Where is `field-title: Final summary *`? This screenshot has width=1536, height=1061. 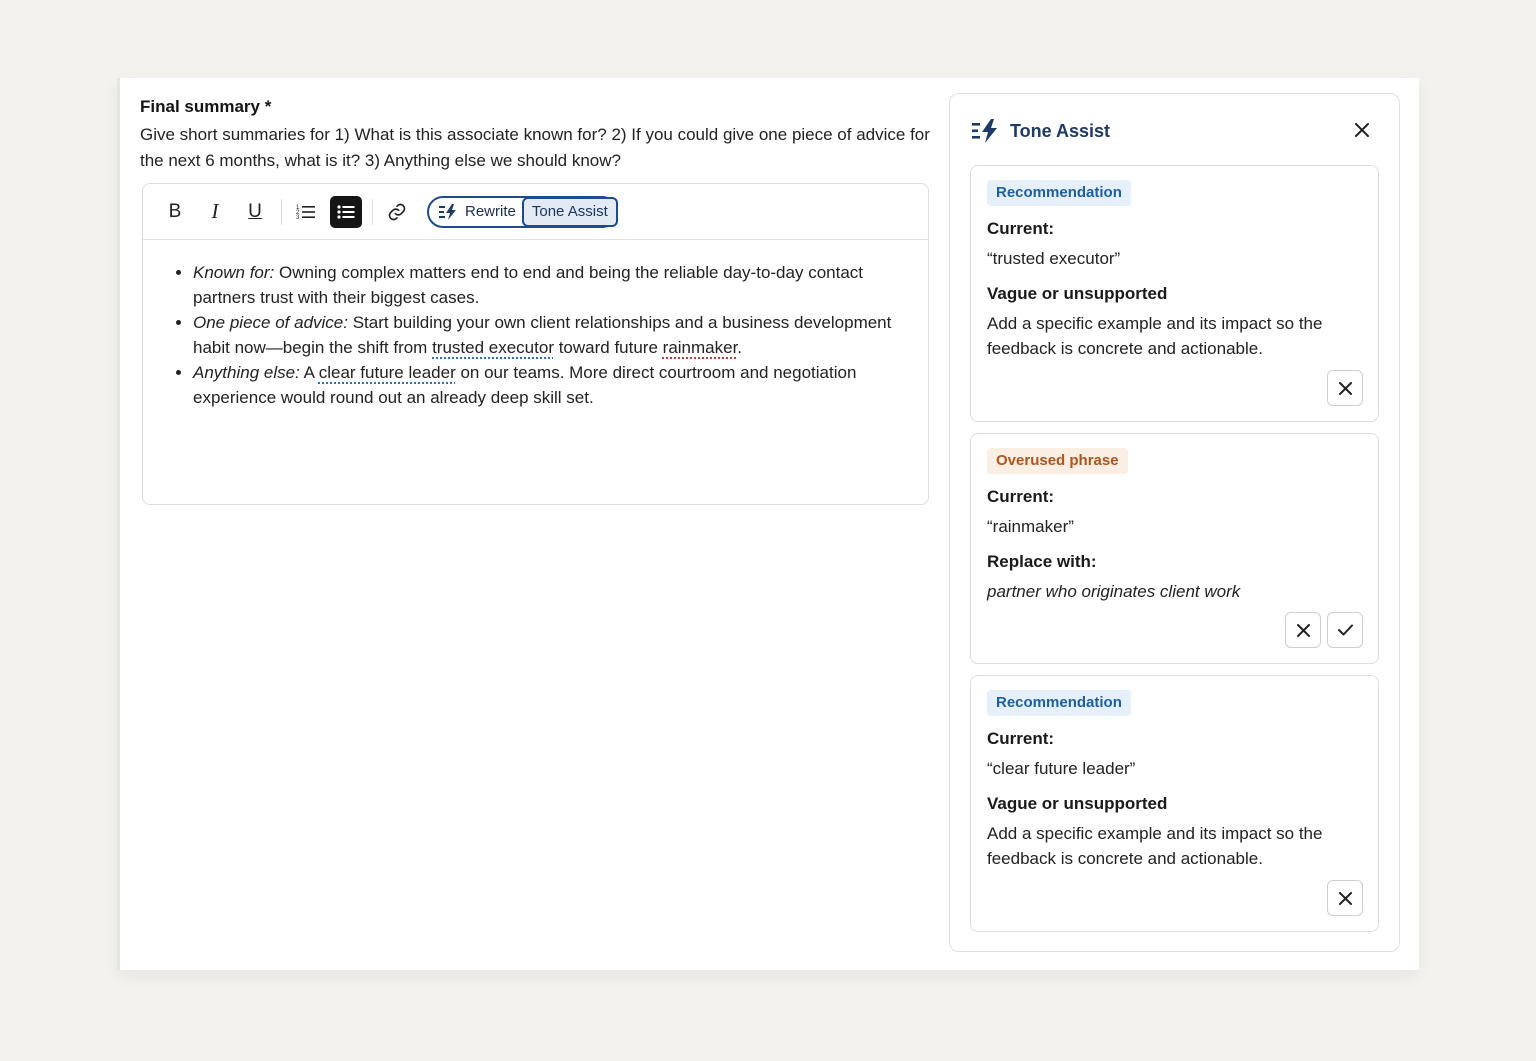 field-title: Final summary * is located at coordinates (206, 106).